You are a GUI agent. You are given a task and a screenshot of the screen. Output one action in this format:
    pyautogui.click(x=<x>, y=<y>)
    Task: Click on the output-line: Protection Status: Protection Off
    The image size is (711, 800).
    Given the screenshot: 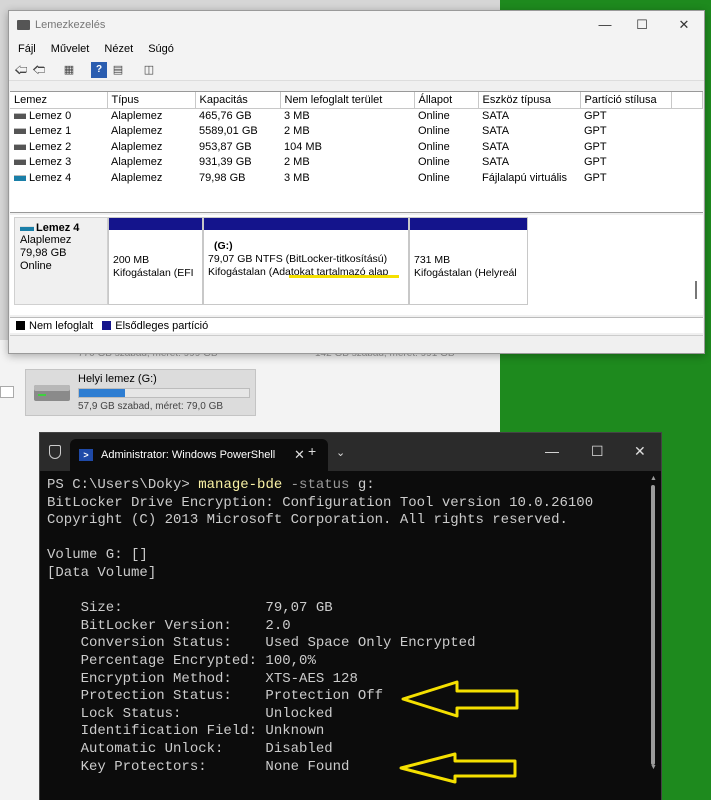 What is the action you would take?
    pyautogui.click(x=215, y=696)
    